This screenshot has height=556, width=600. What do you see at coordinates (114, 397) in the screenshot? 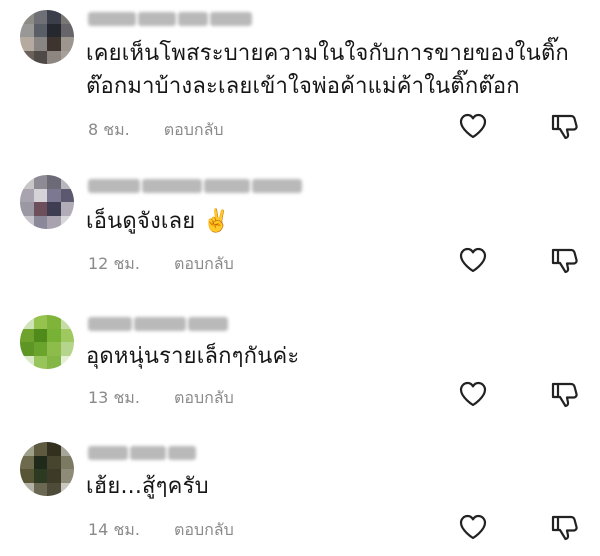
I see `comment-time: 13 ชม.` at bounding box center [114, 397].